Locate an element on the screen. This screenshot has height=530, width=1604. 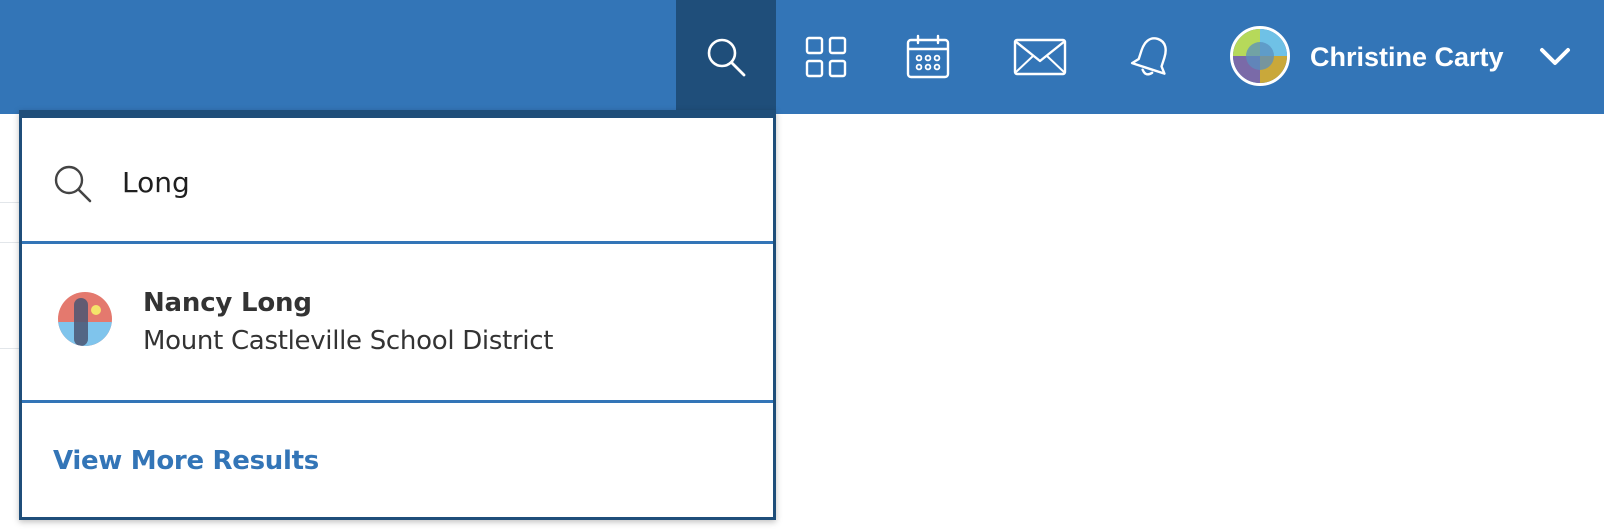
user-menu-toggle is located at coordinates (1555, 59).